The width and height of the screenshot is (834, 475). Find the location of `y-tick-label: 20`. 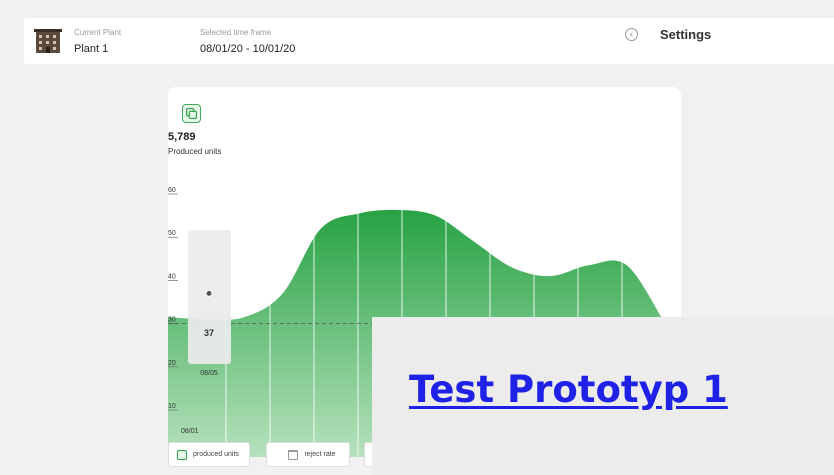

y-tick-label: 20 is located at coordinates (172, 363).